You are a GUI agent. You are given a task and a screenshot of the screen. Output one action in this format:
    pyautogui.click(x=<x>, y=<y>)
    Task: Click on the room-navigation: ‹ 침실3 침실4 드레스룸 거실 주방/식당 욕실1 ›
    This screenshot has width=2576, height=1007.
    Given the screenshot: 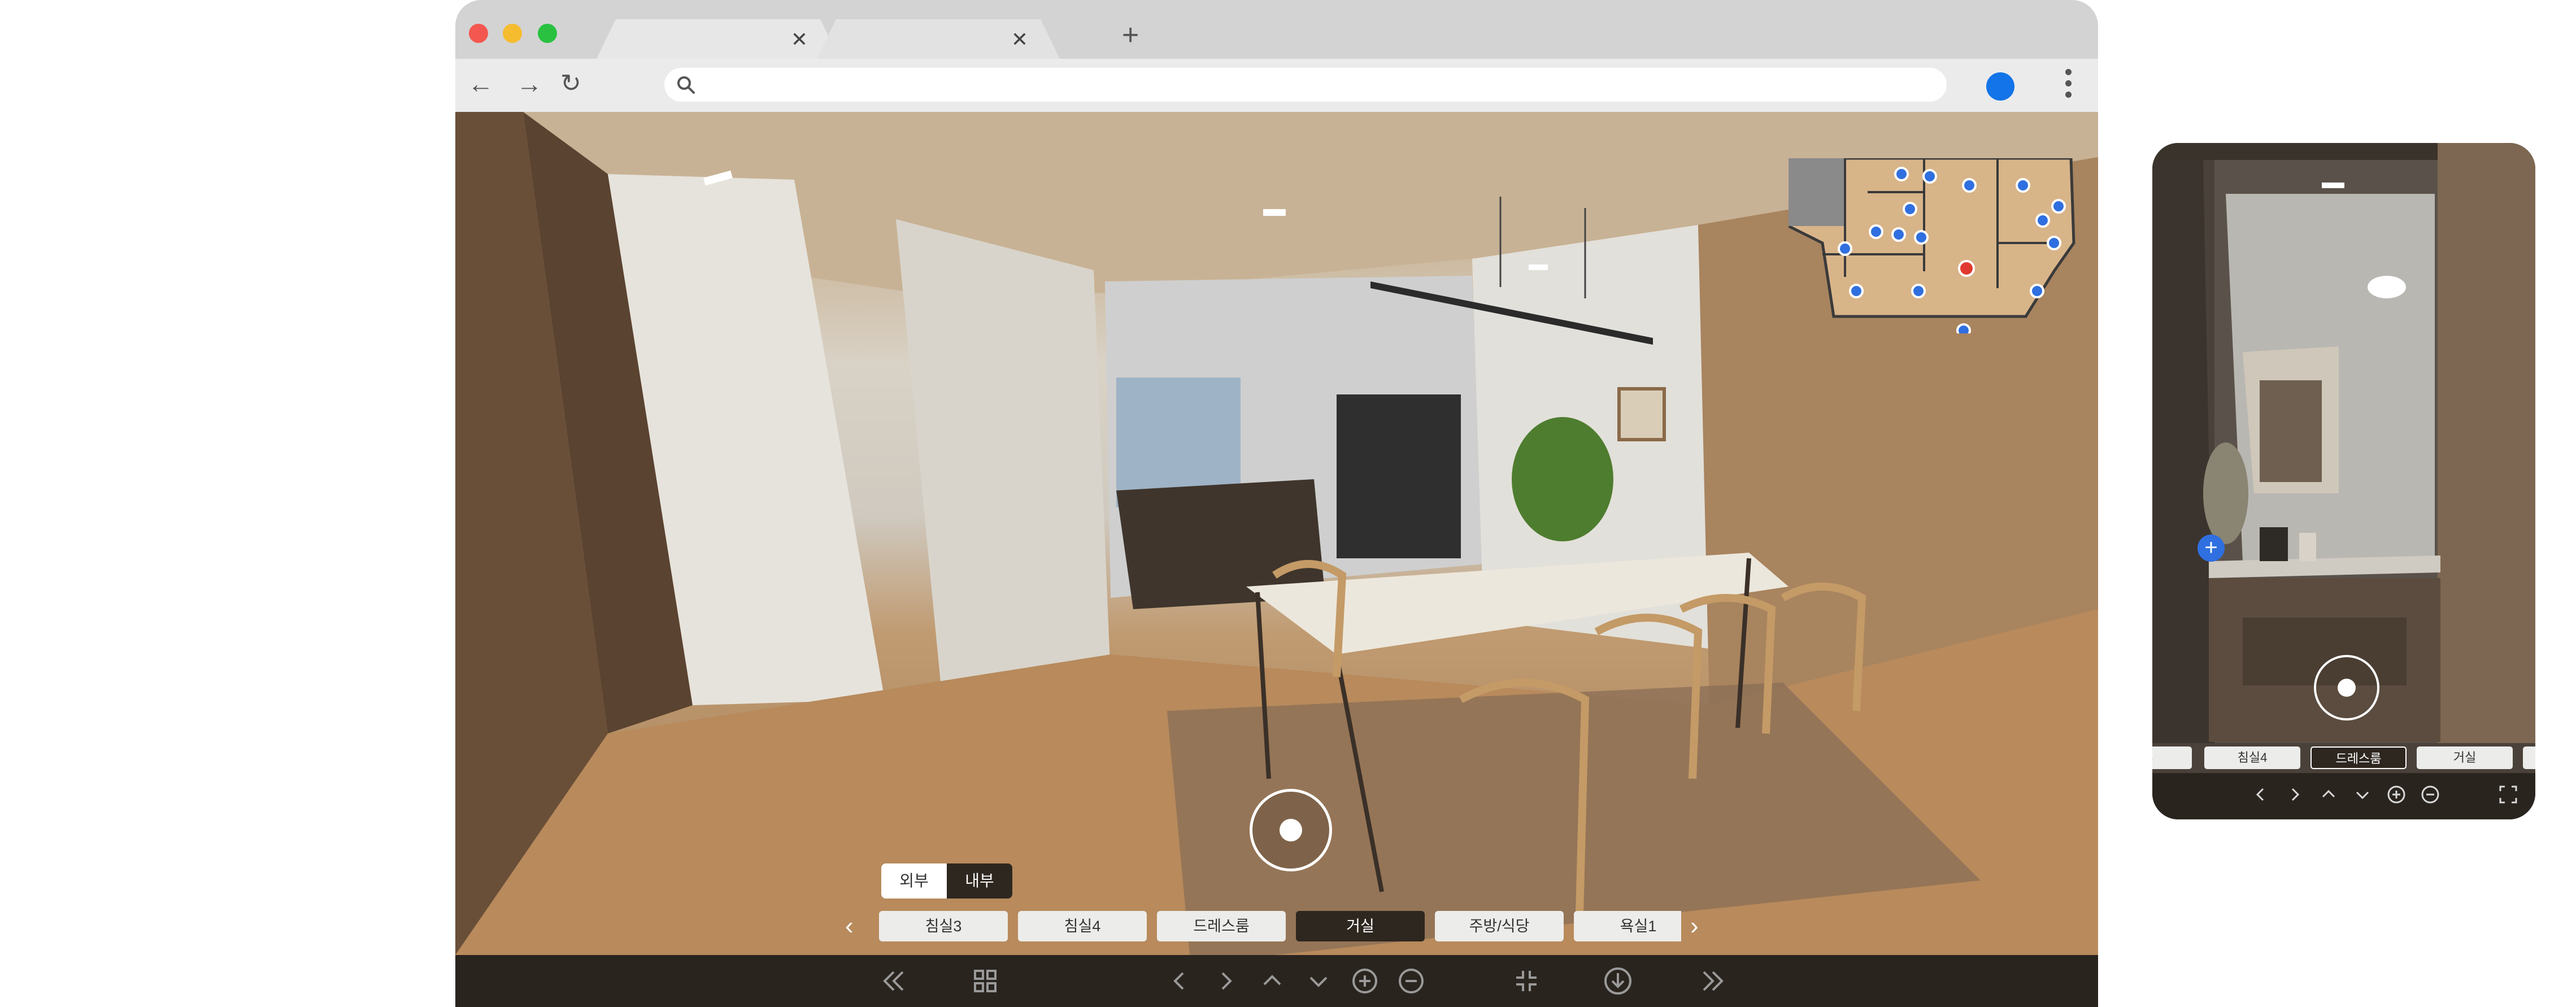 What is the action you would take?
    pyautogui.click(x=1277, y=927)
    